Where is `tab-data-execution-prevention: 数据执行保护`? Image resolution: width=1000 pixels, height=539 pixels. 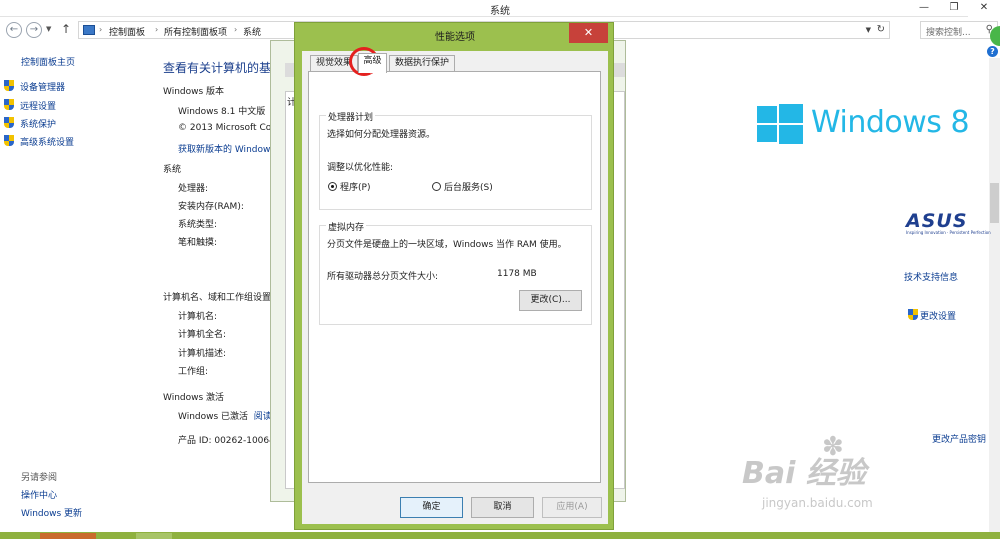 tab-data-execution-prevention: 数据执行保护 is located at coordinates (422, 63).